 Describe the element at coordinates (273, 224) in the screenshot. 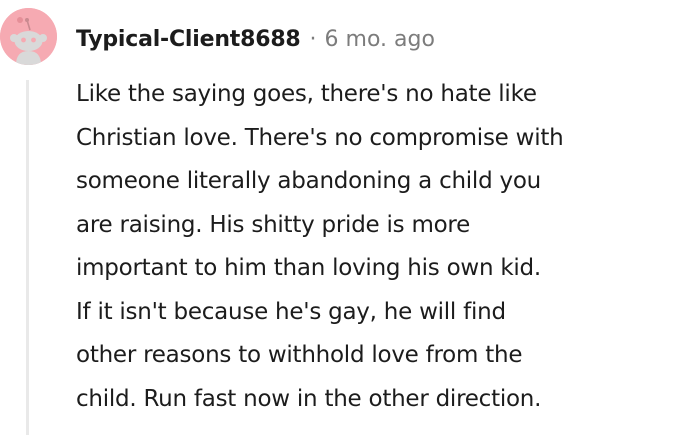

I see `comment-body-line: are raising. His shitty pride is more` at that location.